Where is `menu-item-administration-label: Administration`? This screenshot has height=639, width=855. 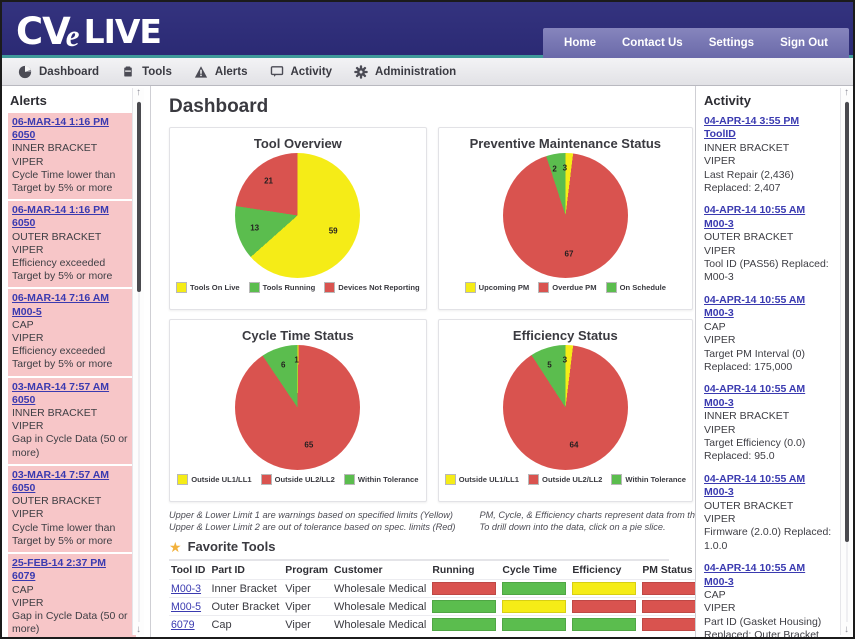 menu-item-administration-label: Administration is located at coordinates (416, 71).